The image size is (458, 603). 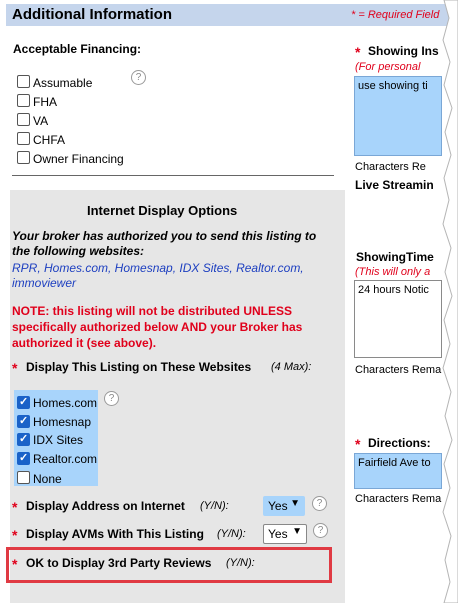 What do you see at coordinates (173, 175) in the screenshot?
I see `section-divider` at bounding box center [173, 175].